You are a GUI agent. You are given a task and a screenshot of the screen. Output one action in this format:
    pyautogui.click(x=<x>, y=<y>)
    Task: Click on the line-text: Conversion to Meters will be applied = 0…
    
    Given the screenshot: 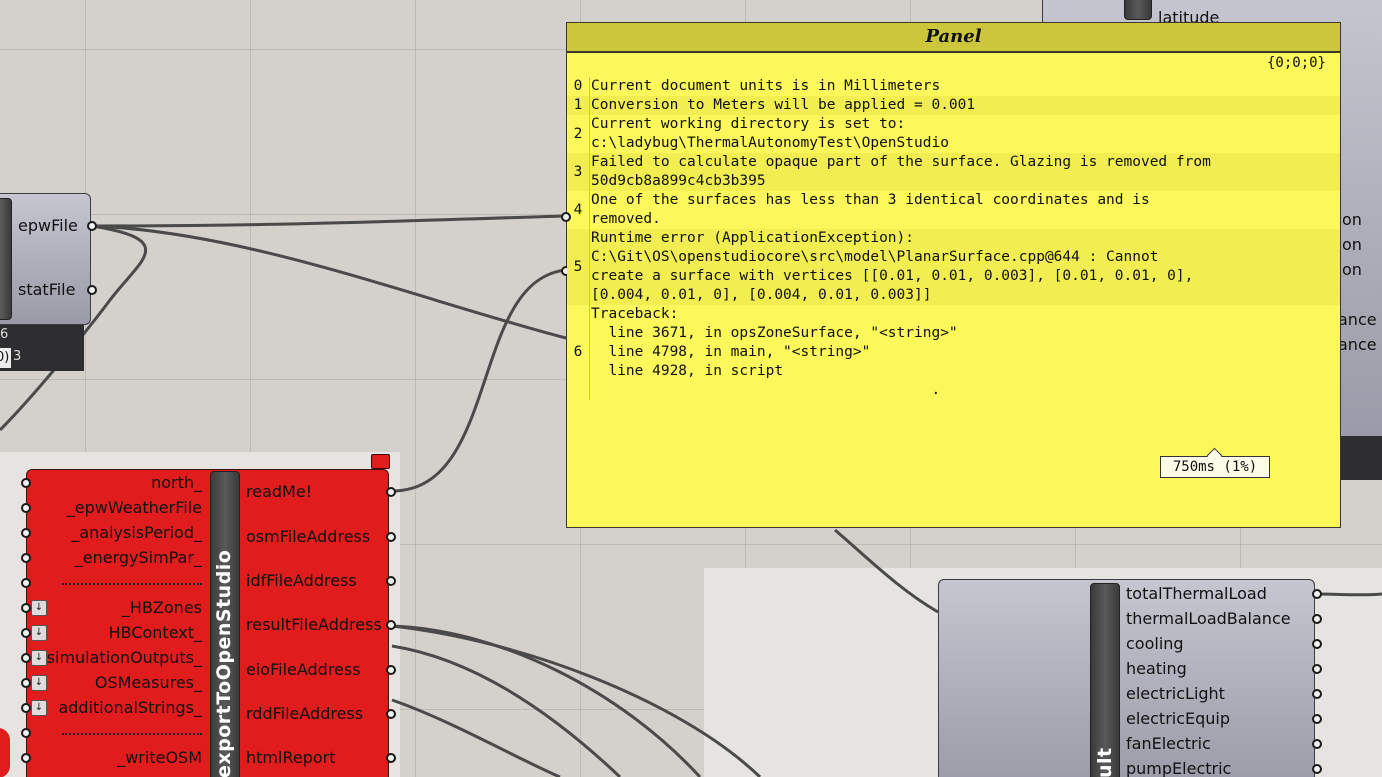 What is the action you would take?
    pyautogui.click(x=783, y=105)
    